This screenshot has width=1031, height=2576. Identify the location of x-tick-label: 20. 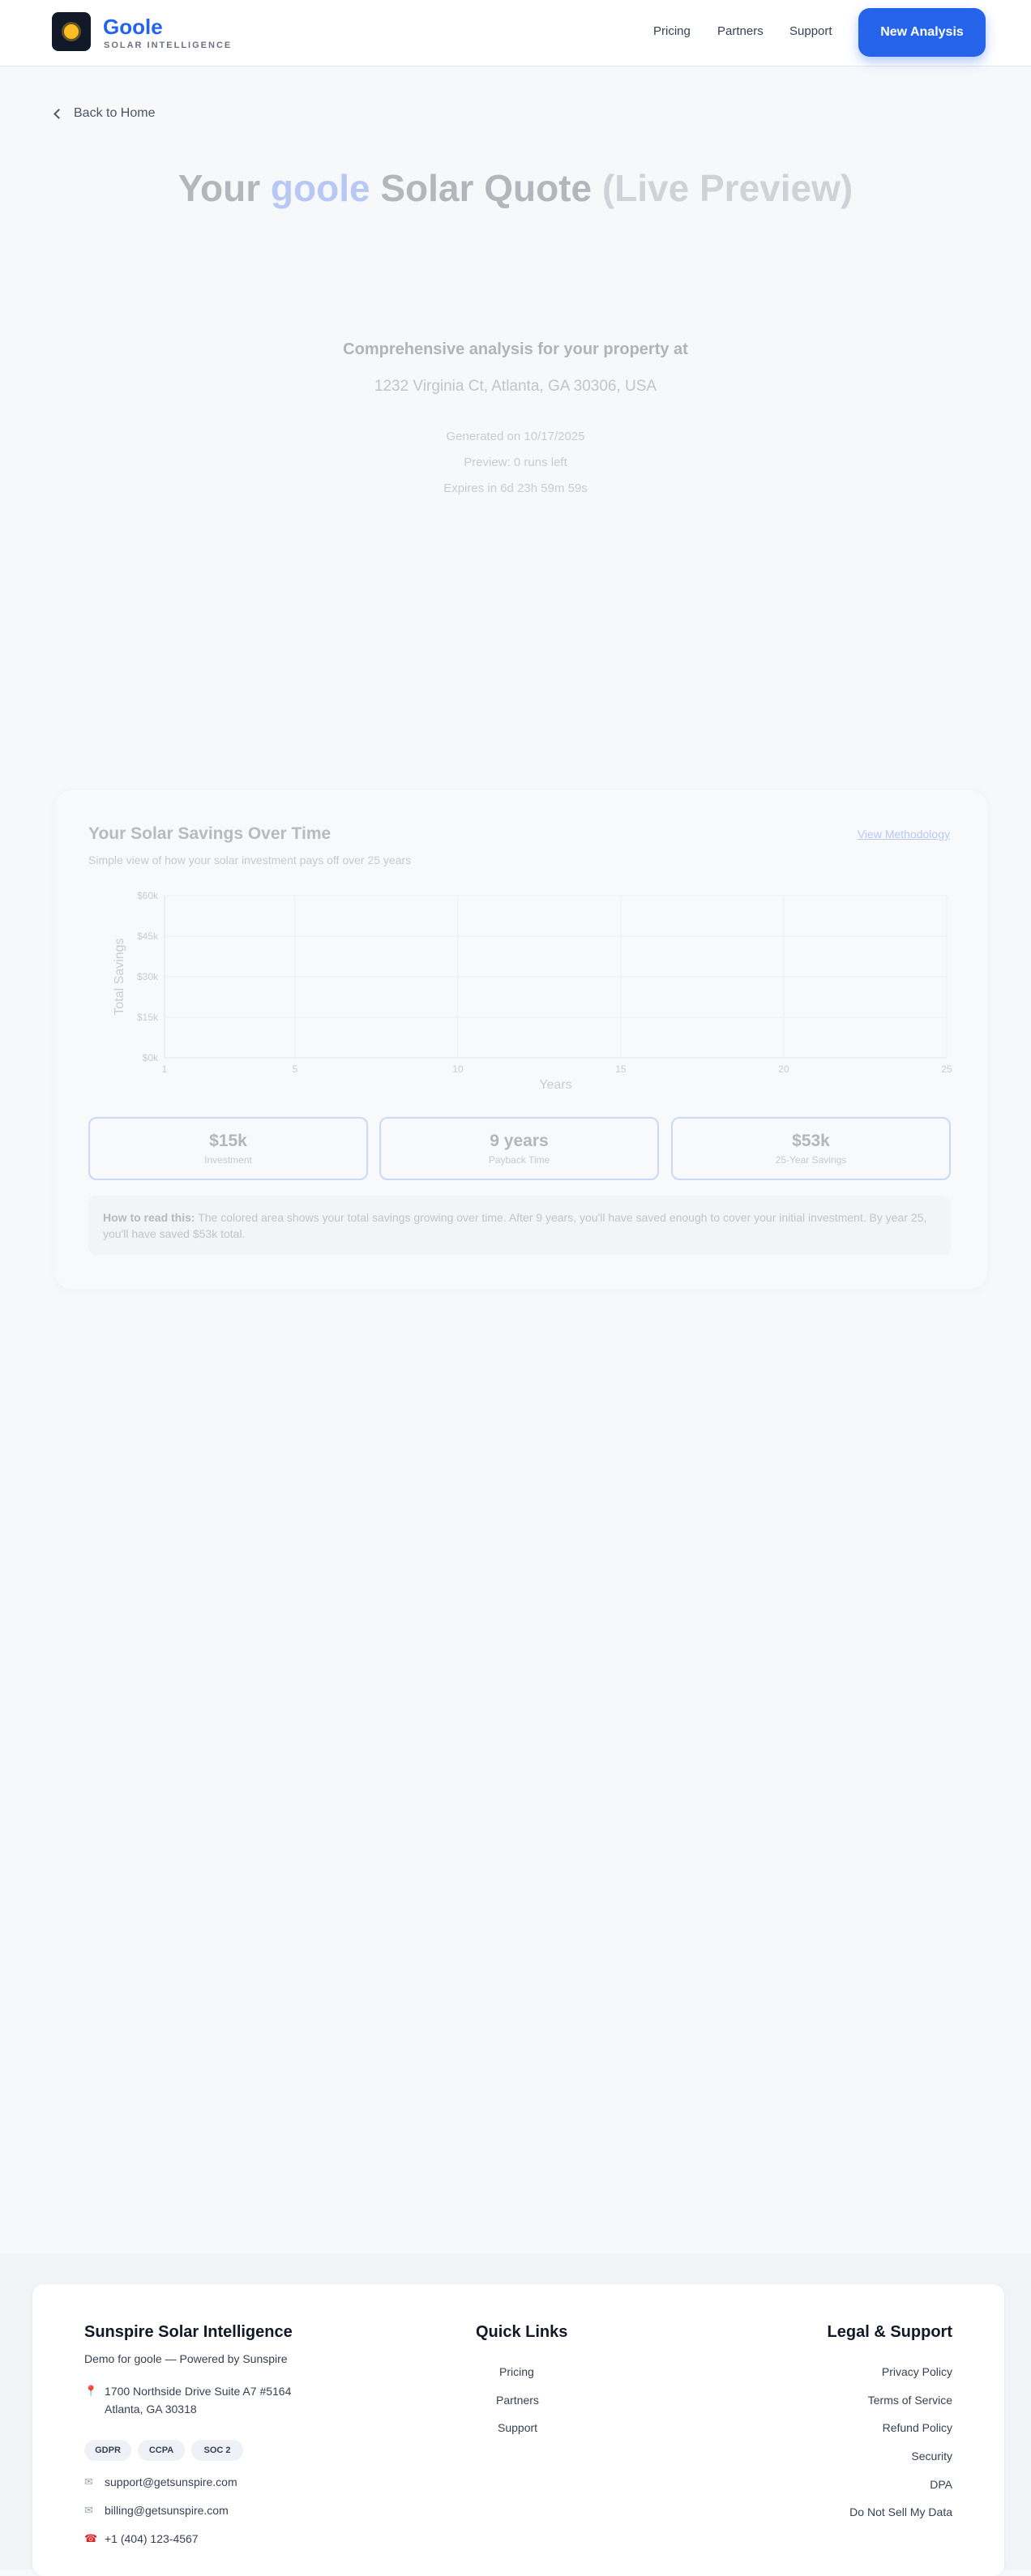
(783, 1069).